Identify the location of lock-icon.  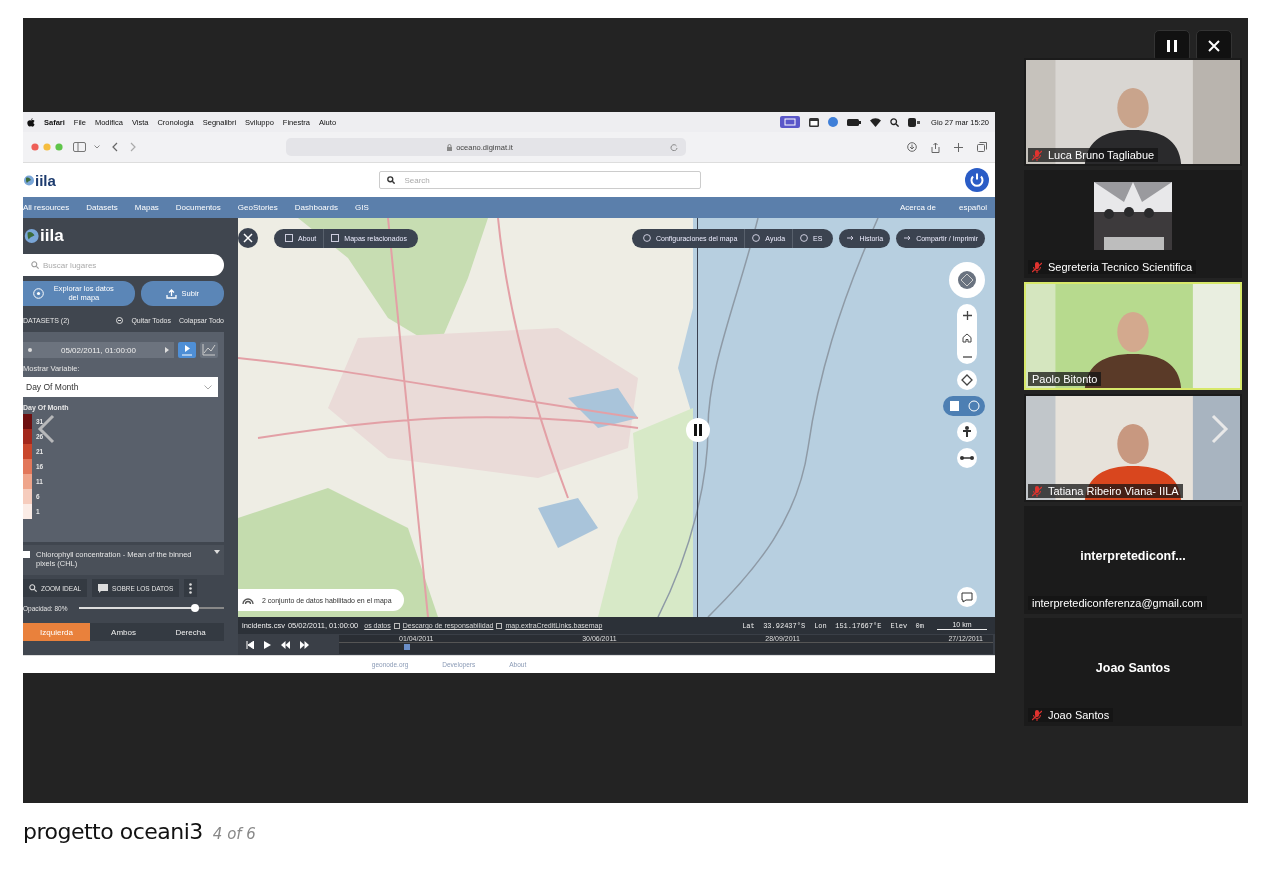
(450, 147).